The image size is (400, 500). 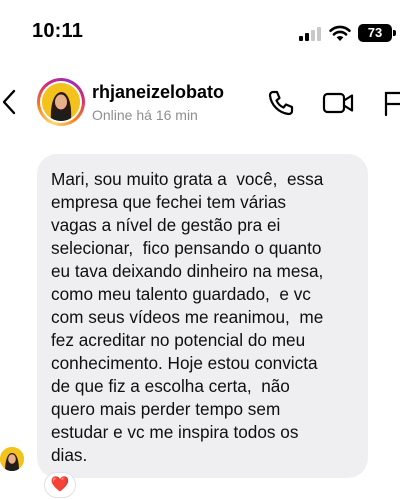 What do you see at coordinates (58, 31) in the screenshot?
I see `status-time: 10:11` at bounding box center [58, 31].